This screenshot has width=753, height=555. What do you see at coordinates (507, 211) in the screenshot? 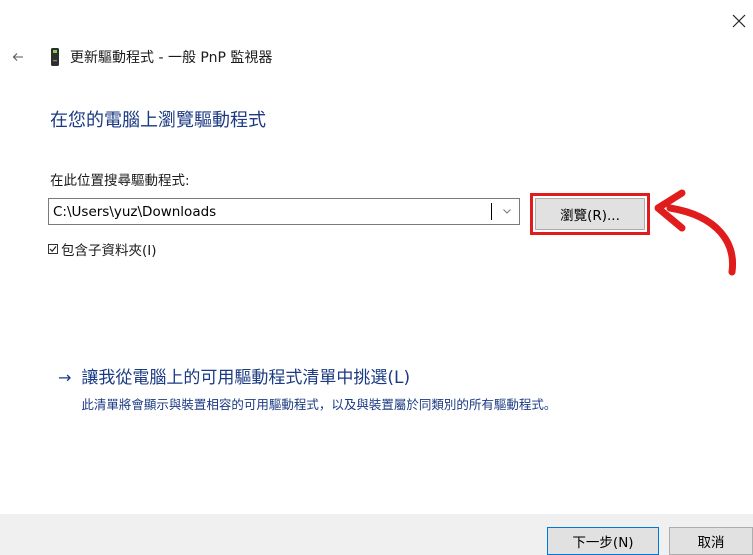
I see `chevron-down-icon` at bounding box center [507, 211].